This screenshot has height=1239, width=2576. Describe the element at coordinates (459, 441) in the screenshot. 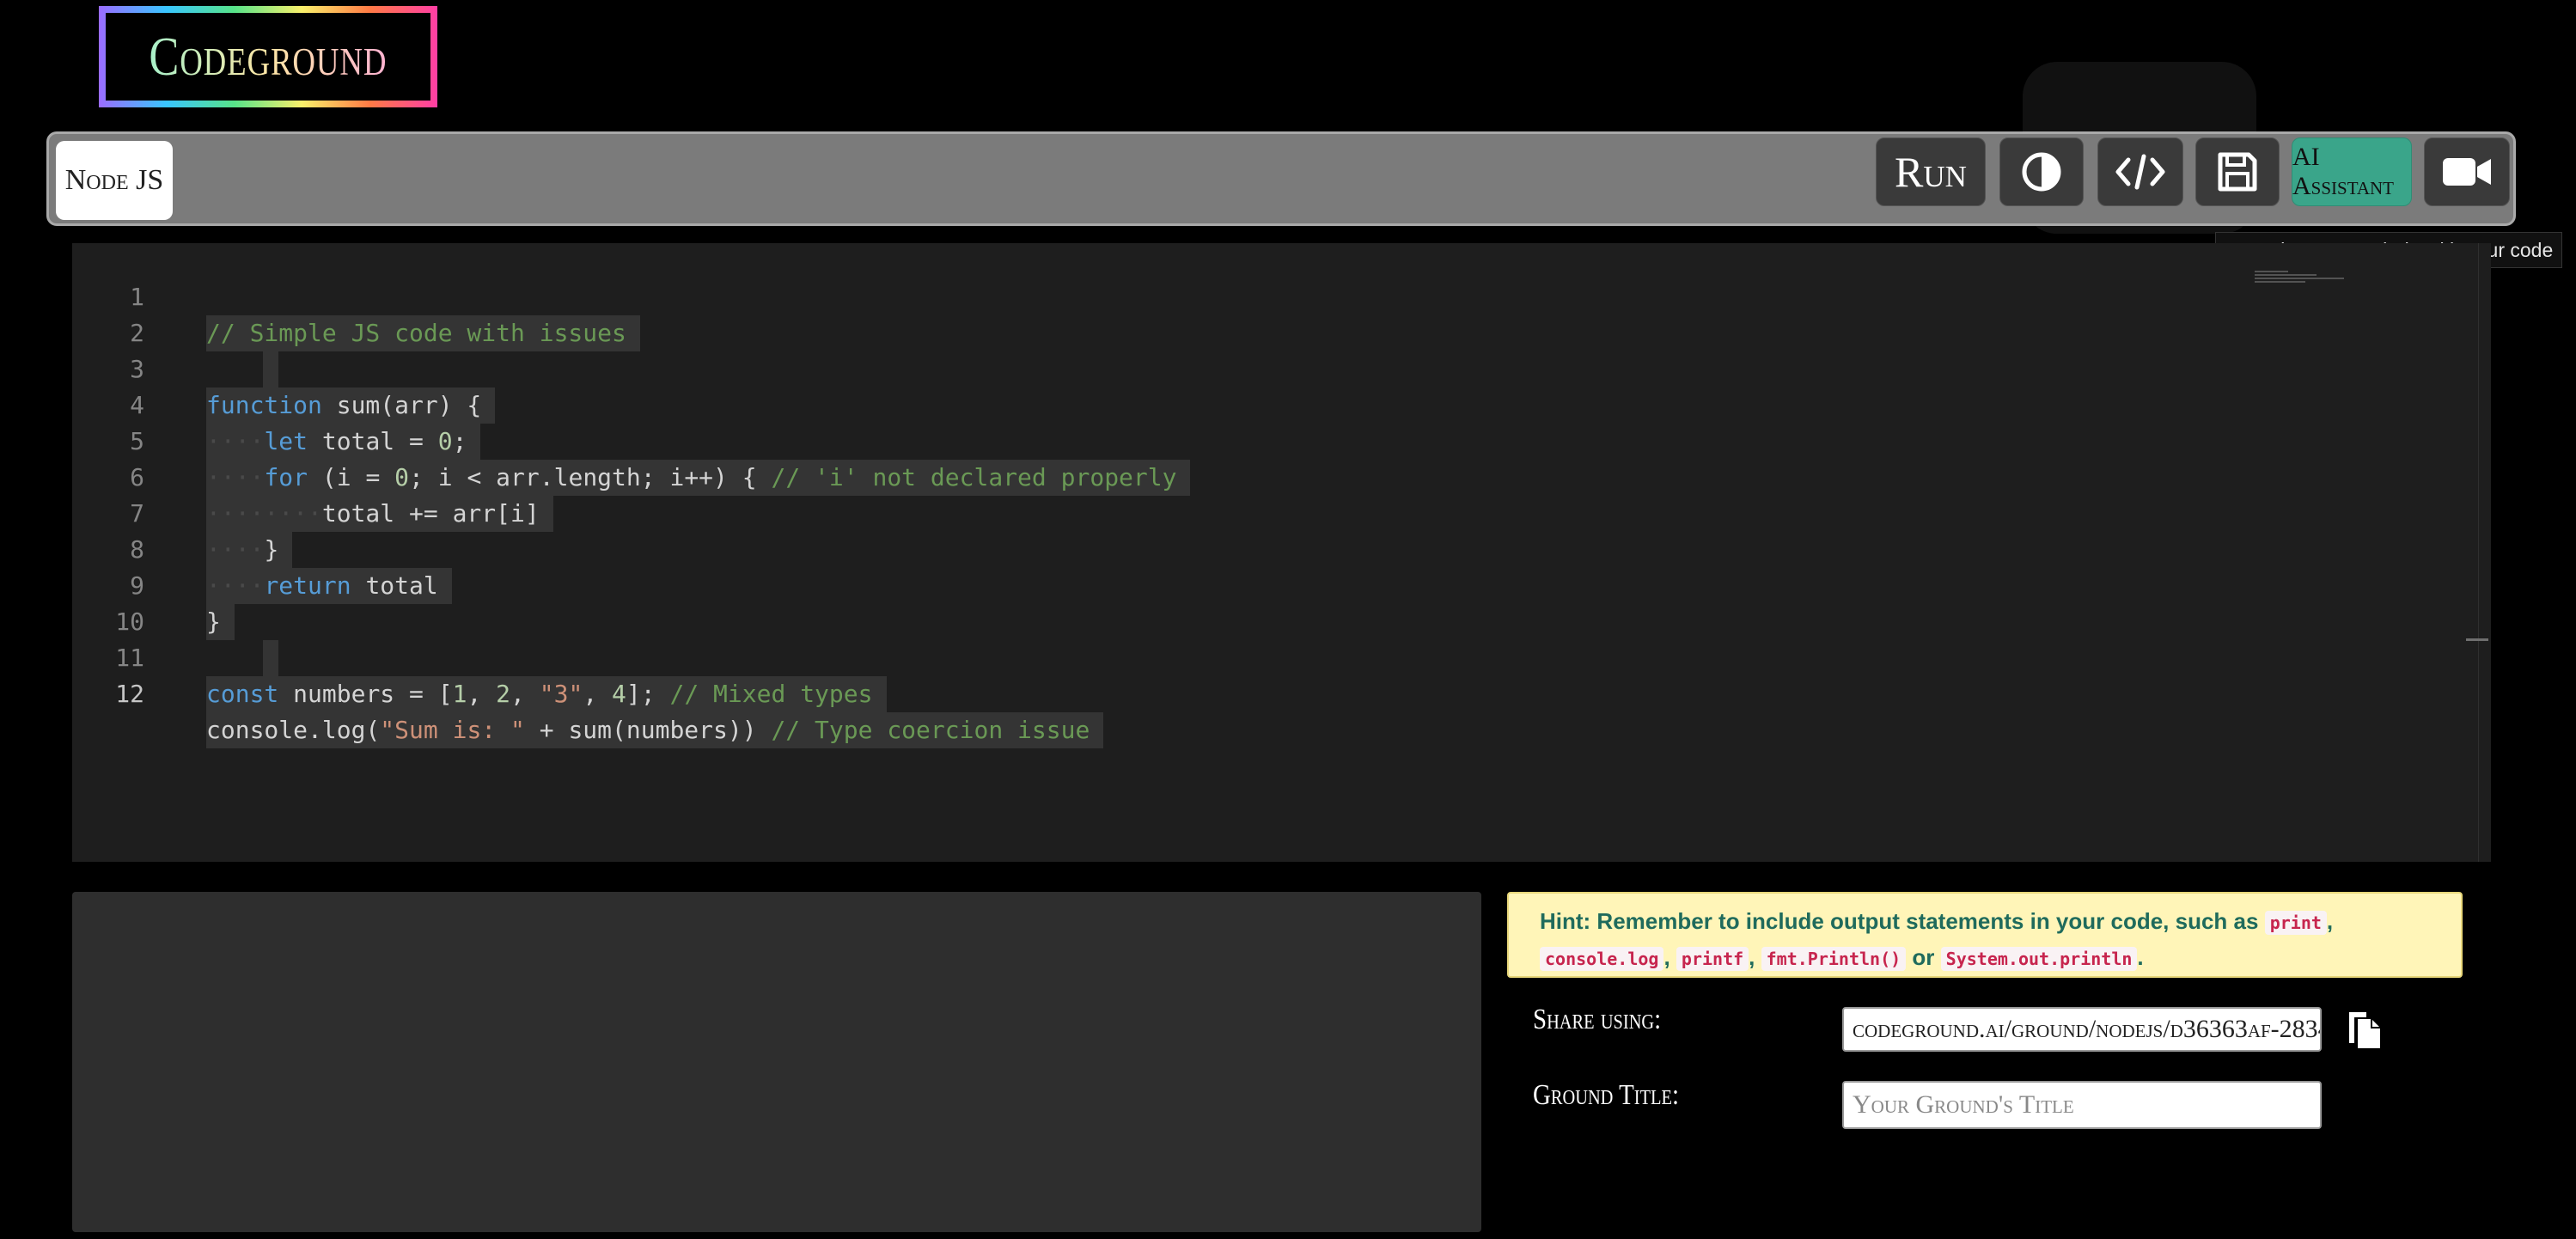

I see `code-text: ;` at that location.